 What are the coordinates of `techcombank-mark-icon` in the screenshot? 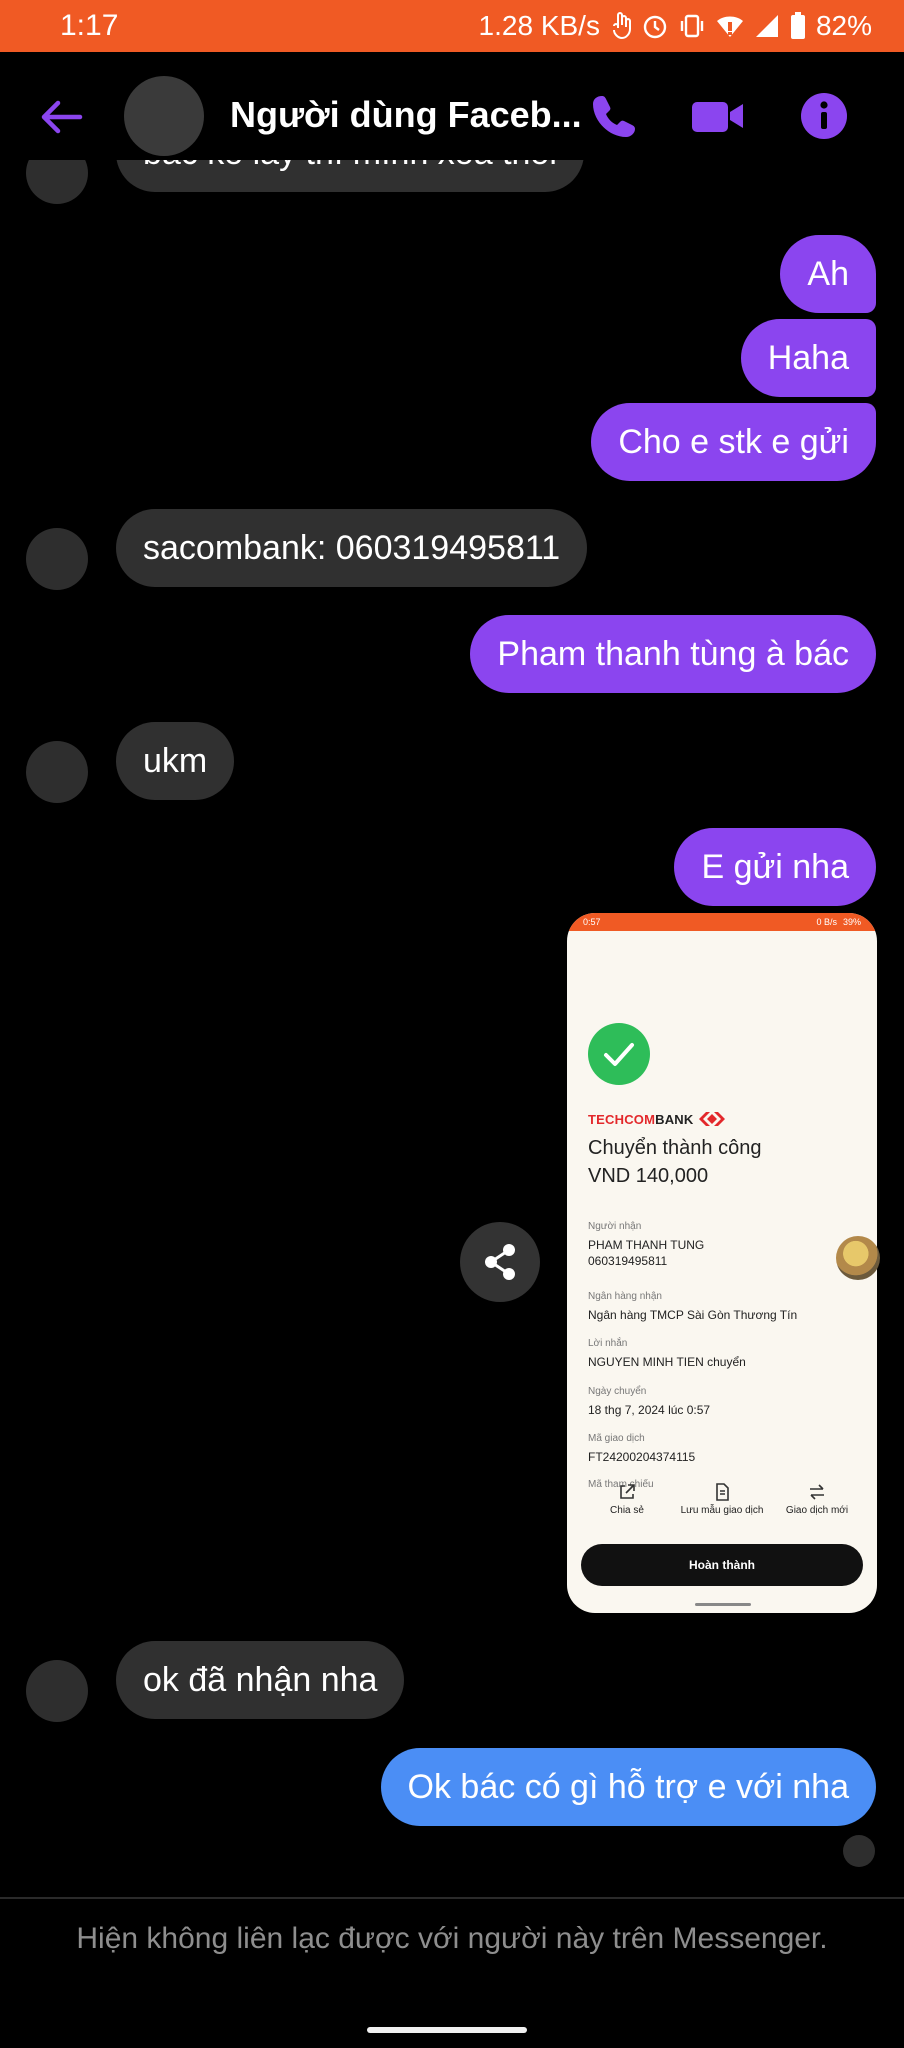 It's located at (712, 1119).